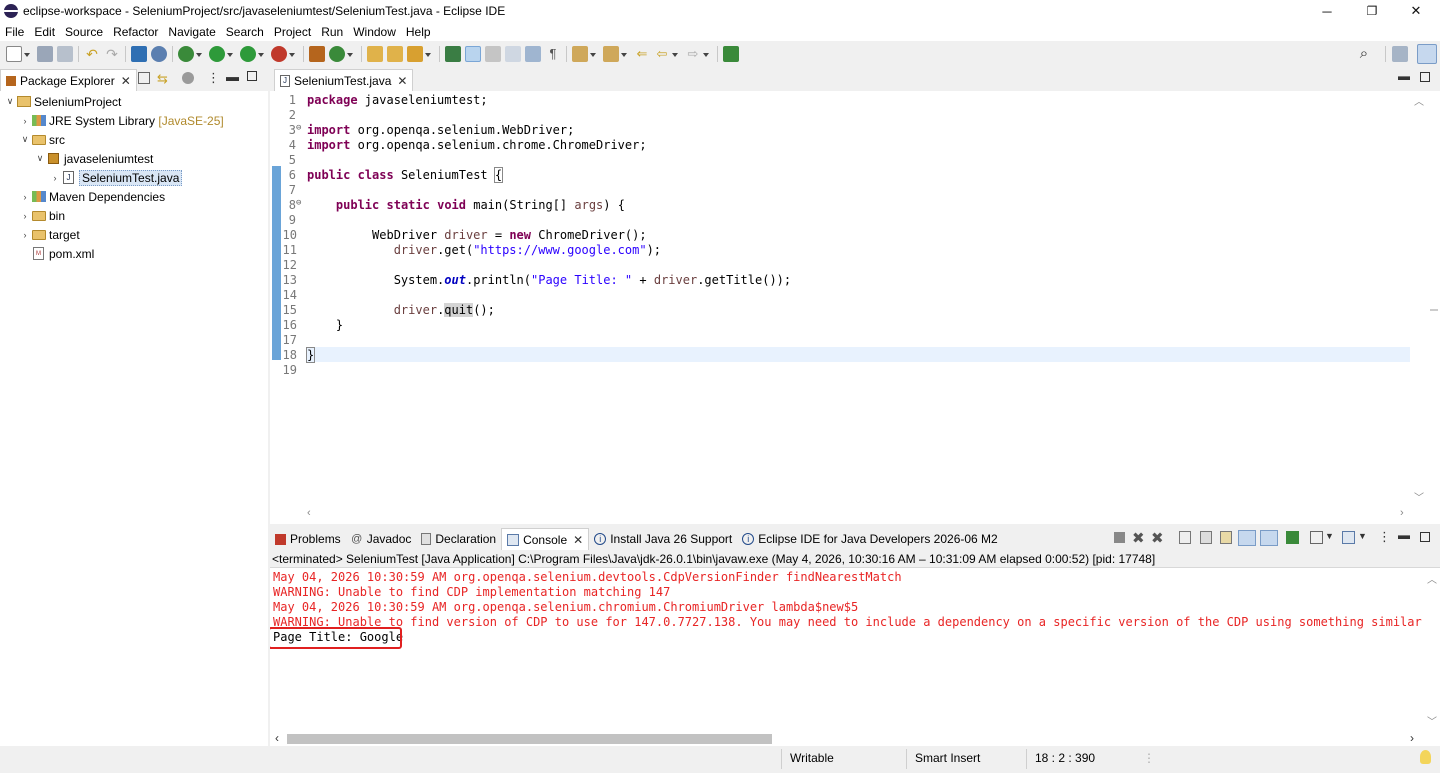 The image size is (1440, 773). Describe the element at coordinates (217, 54) in the screenshot. I see `run-icon` at that location.